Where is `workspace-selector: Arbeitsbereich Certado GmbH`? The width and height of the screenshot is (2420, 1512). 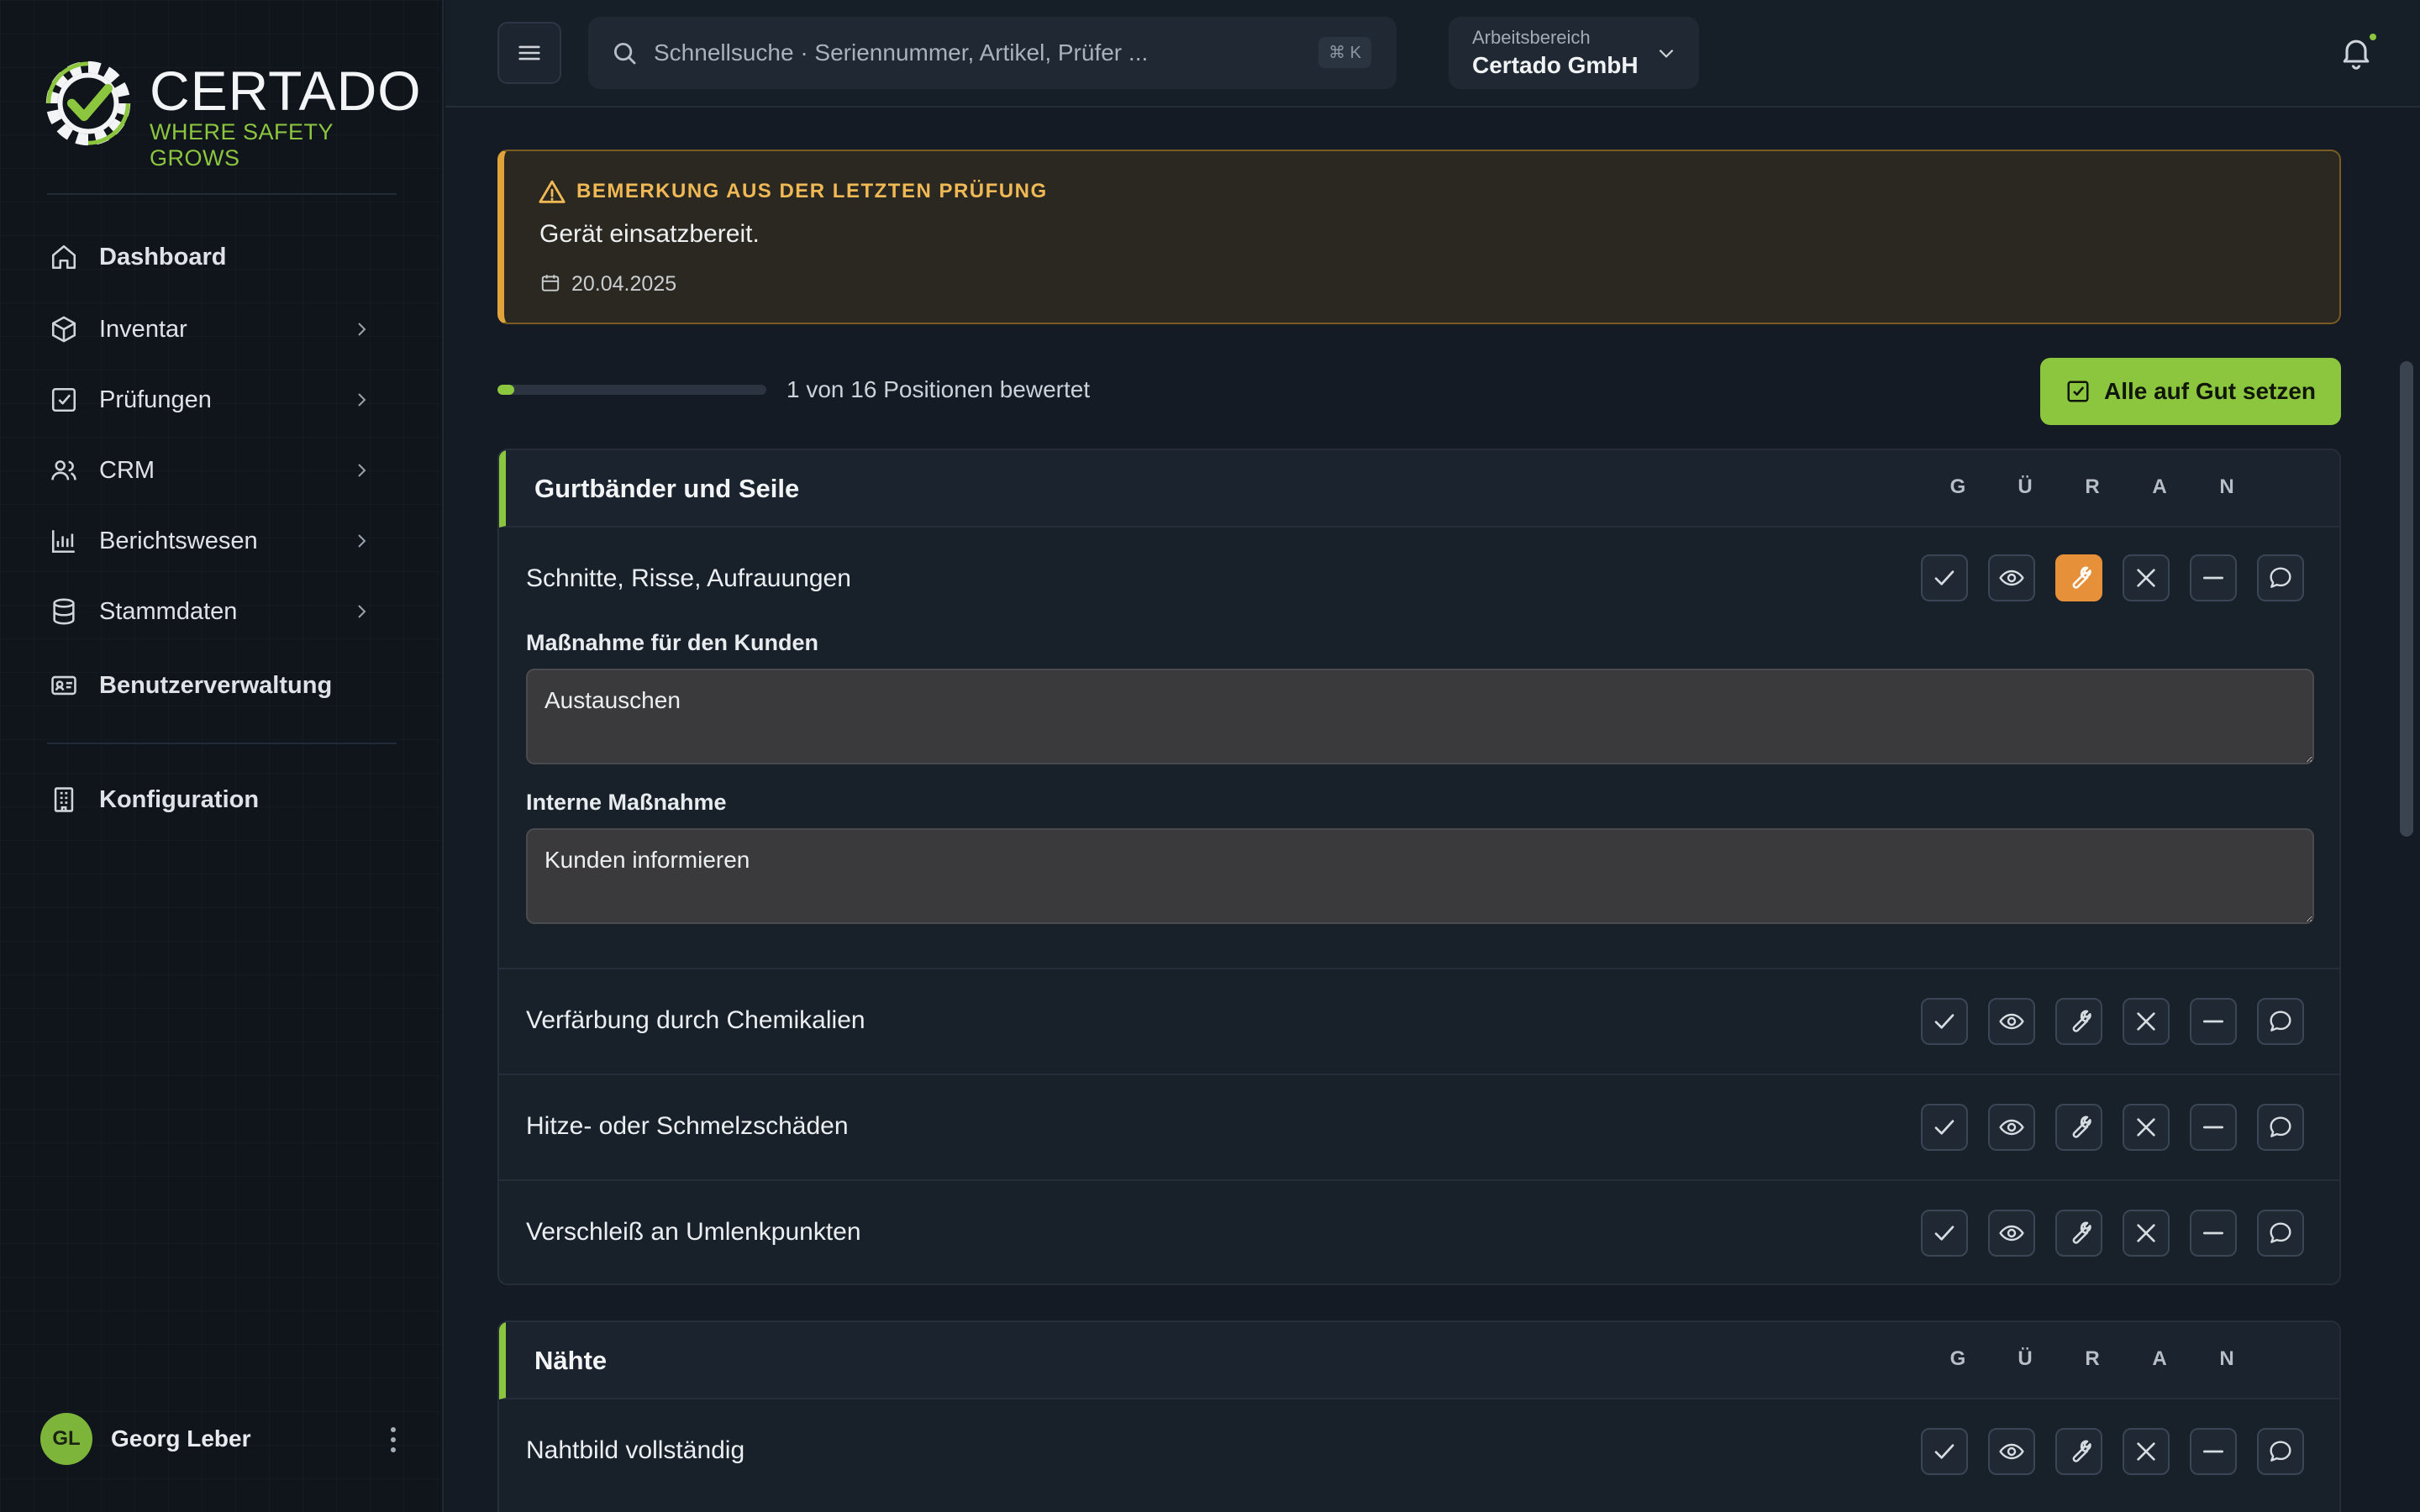
workspace-selector: Arbeitsbereich Certado GmbH is located at coordinates (1574, 53).